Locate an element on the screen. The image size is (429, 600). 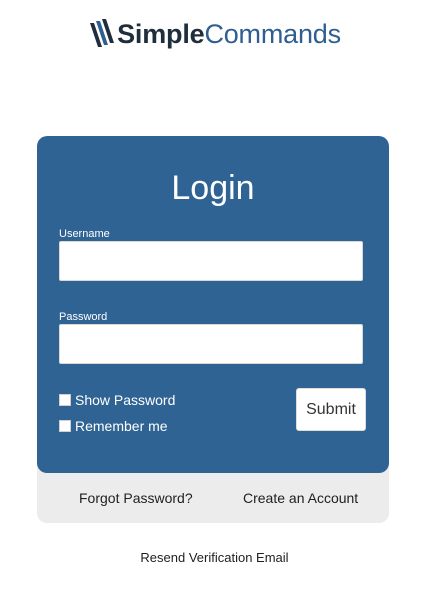
submit-button: Submit is located at coordinates (331, 409).